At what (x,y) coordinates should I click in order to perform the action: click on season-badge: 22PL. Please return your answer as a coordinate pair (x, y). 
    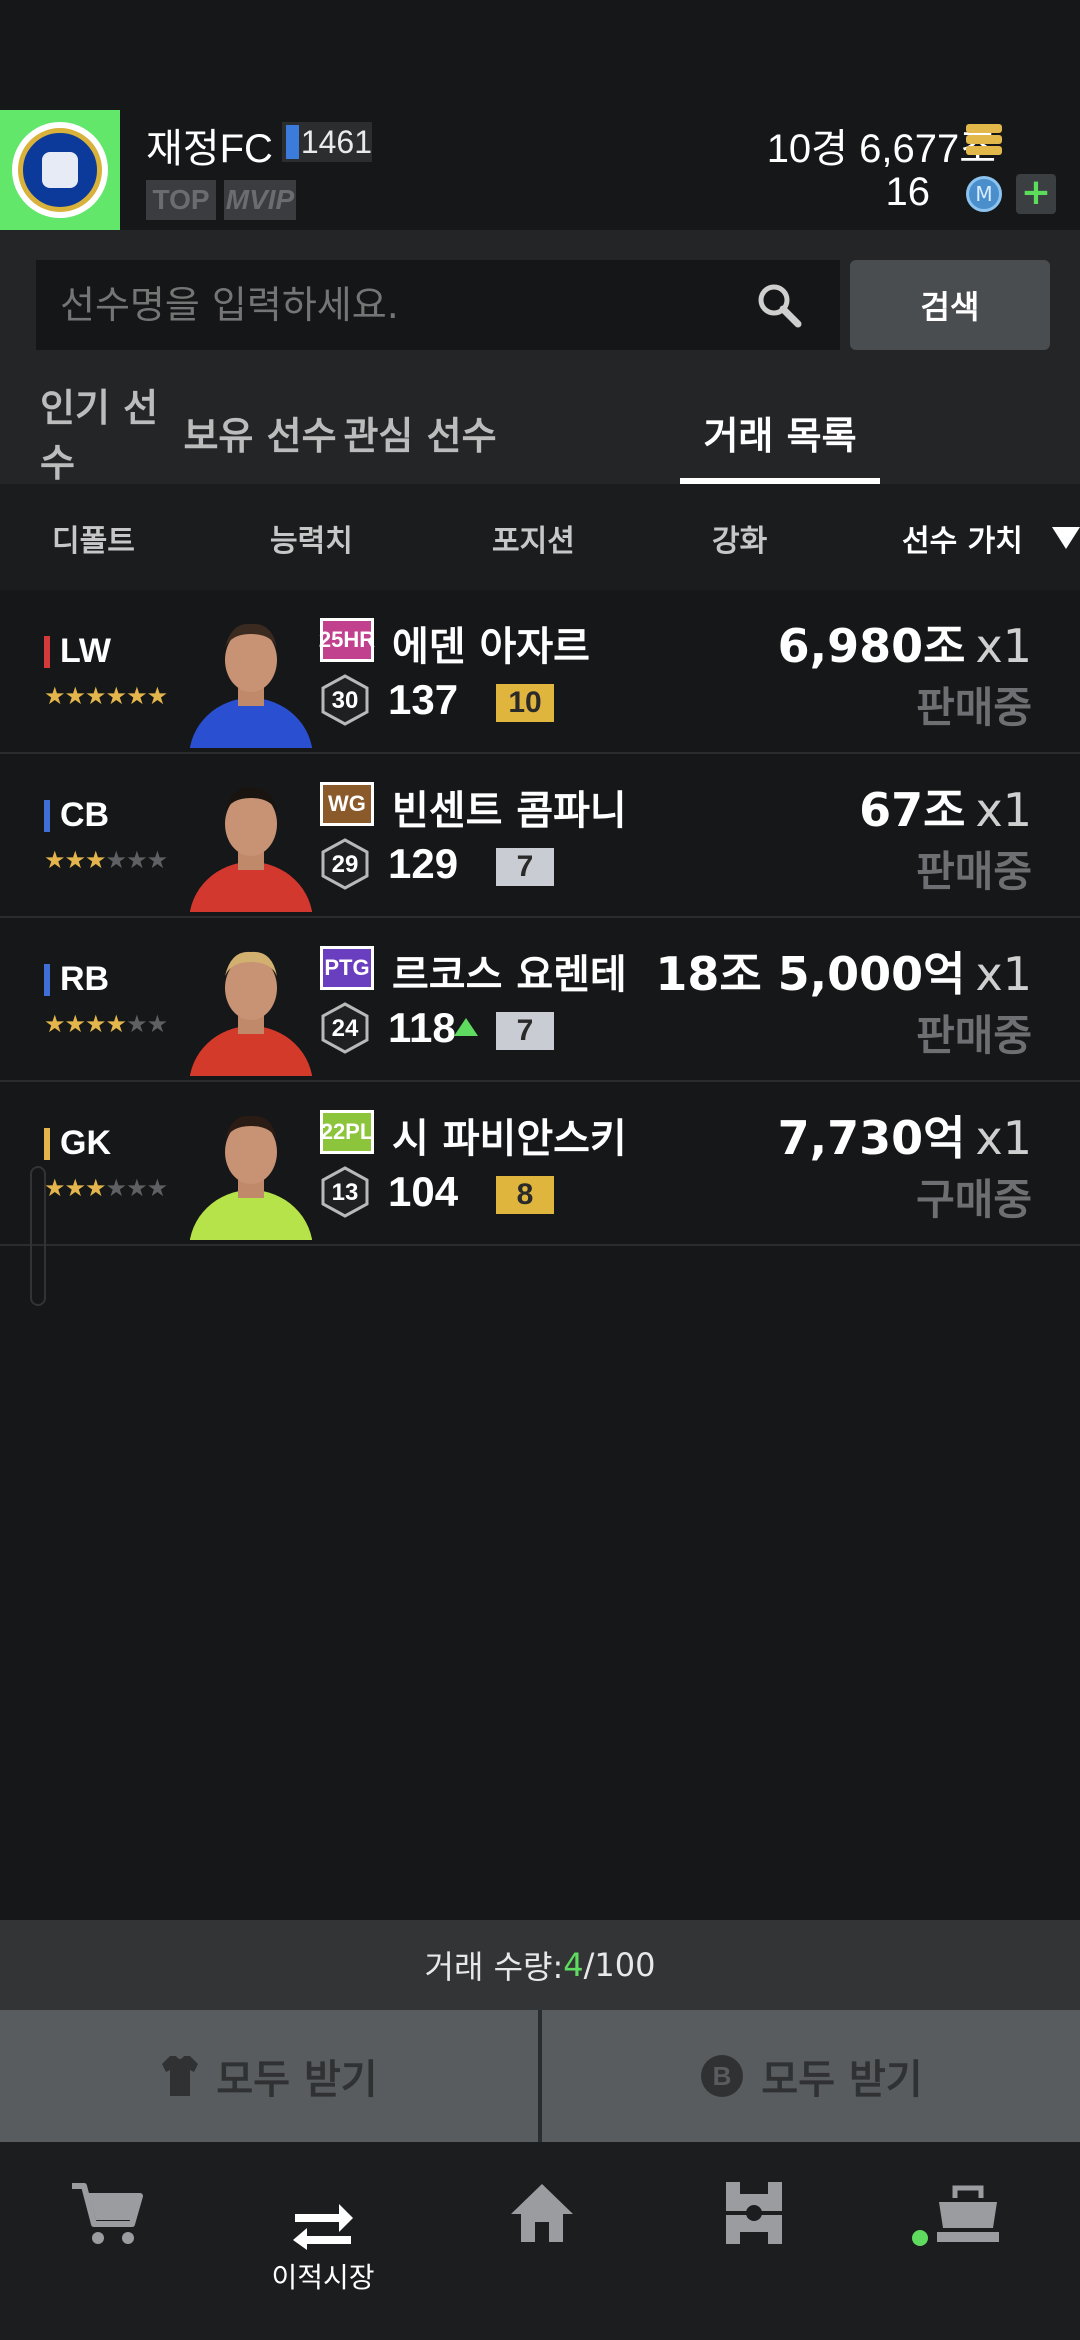
    Looking at the image, I should click on (347, 1132).